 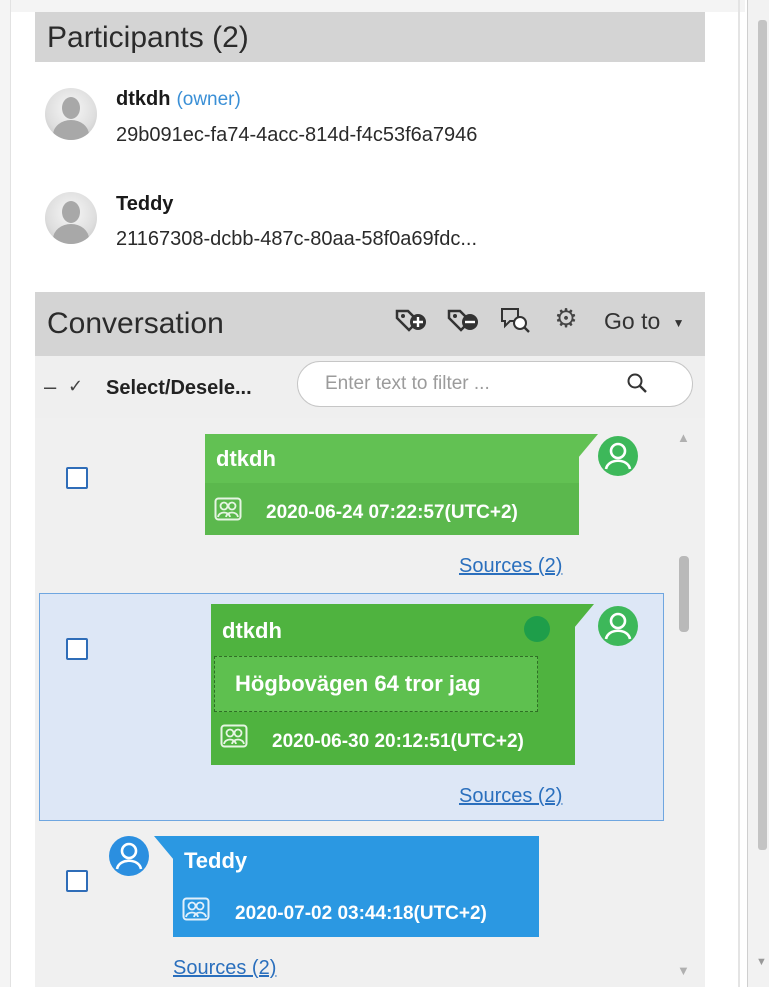 What do you see at coordinates (145, 204) in the screenshot?
I see `participant-name: Teddy` at bounding box center [145, 204].